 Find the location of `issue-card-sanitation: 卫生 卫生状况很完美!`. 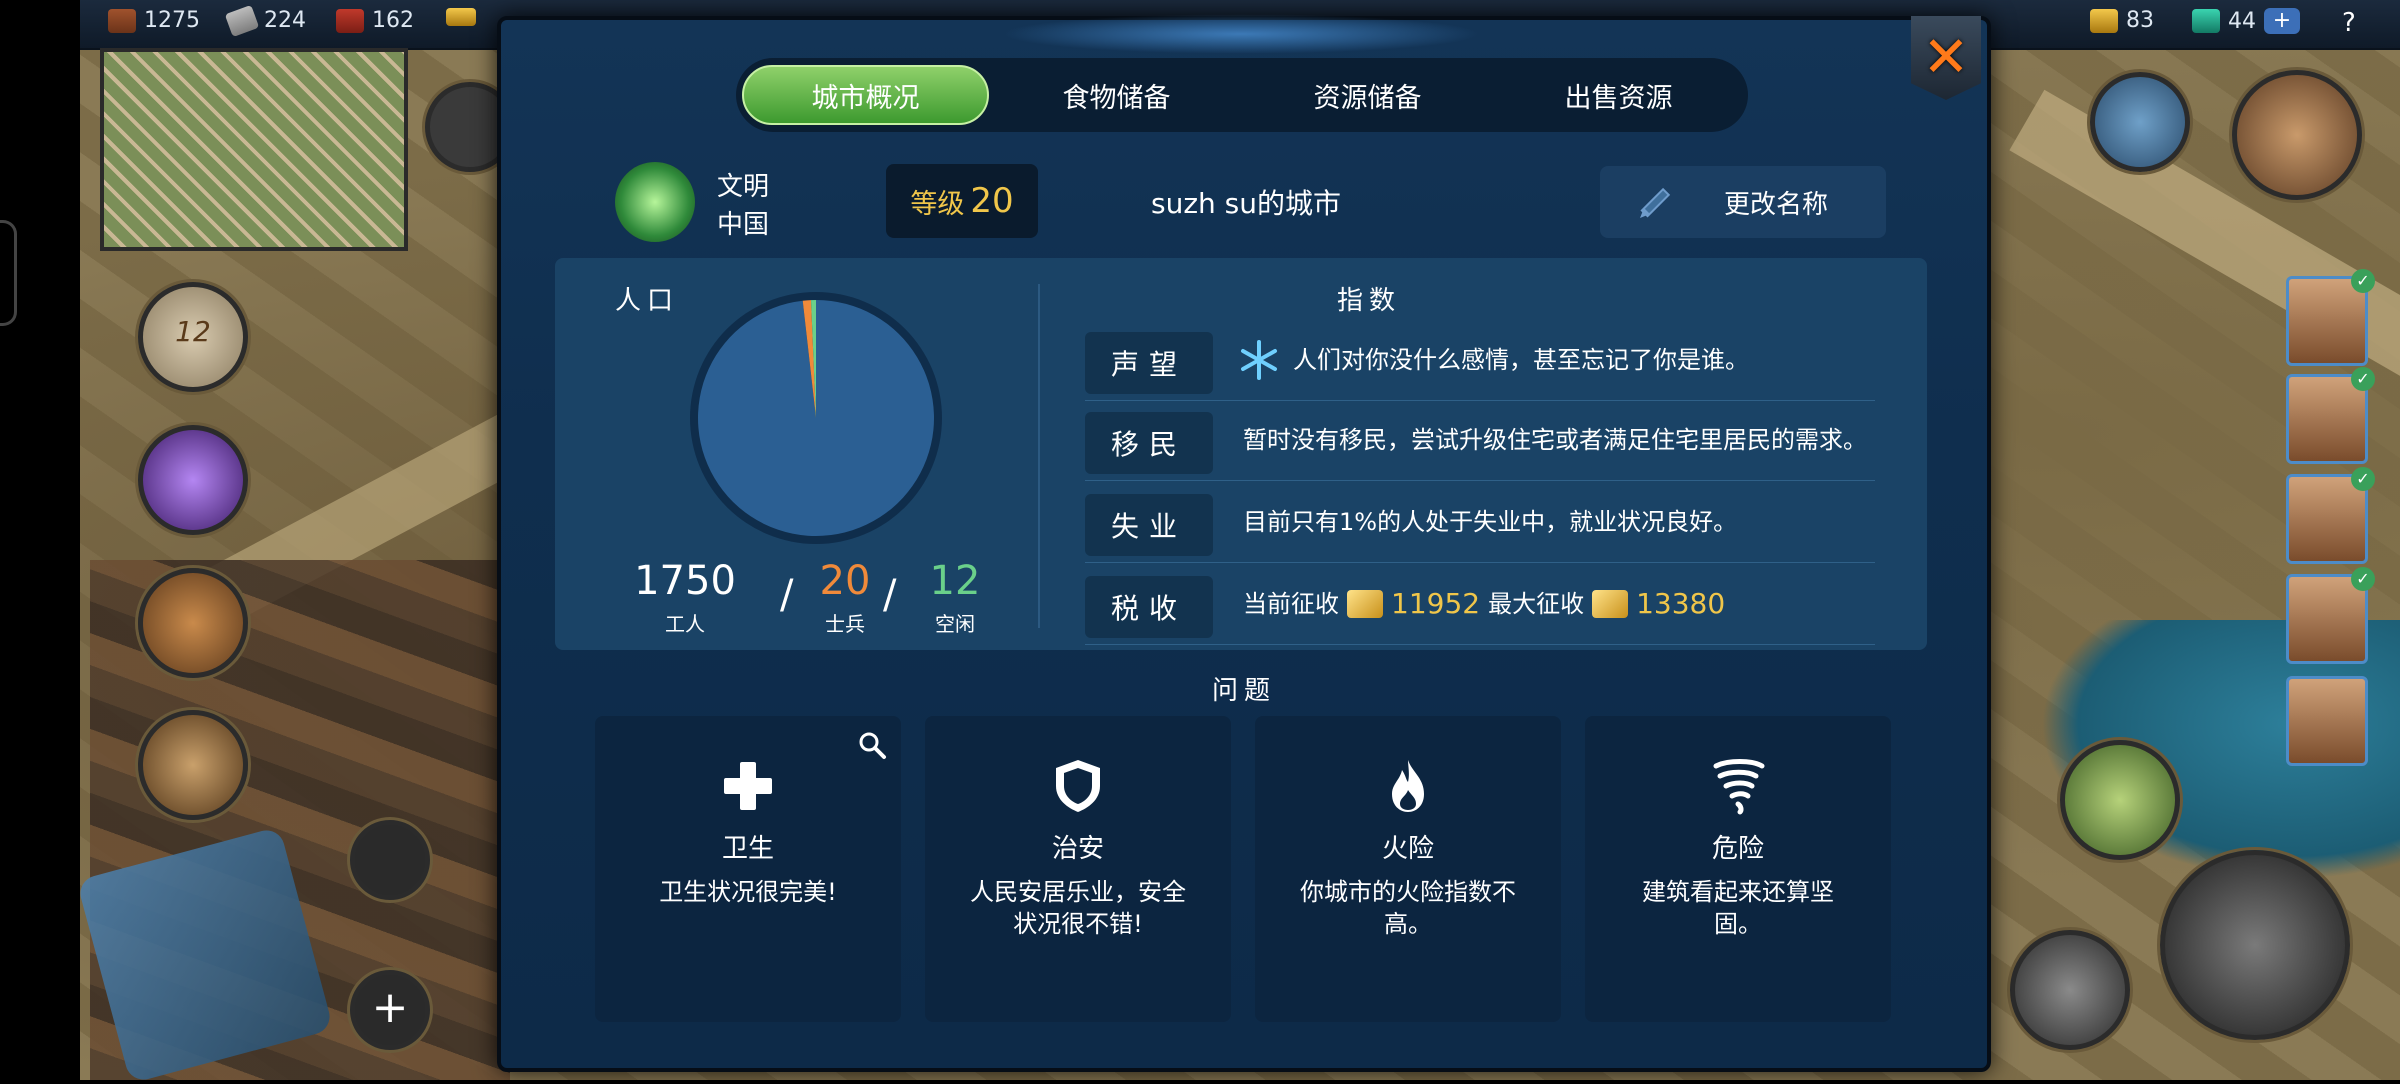

issue-card-sanitation: 卫生 卫生状况很完美! is located at coordinates (748, 869).